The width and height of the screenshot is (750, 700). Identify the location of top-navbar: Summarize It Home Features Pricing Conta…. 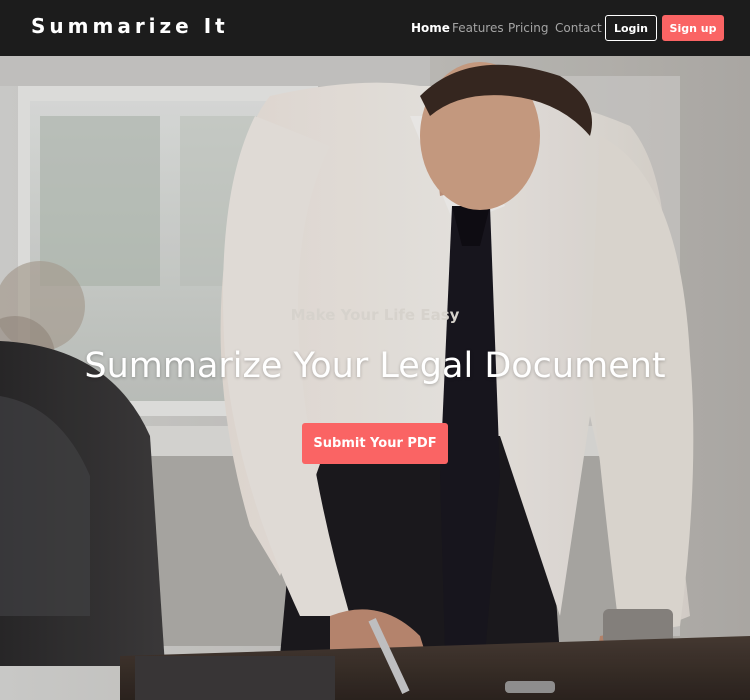
(375, 28).